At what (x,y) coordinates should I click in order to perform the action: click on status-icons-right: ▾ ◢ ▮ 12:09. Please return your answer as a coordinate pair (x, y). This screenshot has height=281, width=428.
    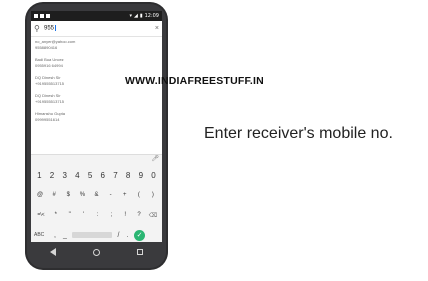
    Looking at the image, I should click on (144, 16).